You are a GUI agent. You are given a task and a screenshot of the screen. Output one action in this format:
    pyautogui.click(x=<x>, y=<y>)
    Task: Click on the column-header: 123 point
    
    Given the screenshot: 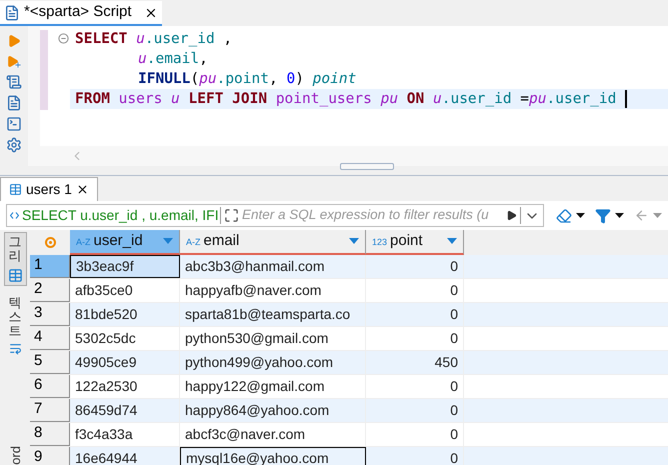 What is the action you would take?
    pyautogui.click(x=415, y=242)
    